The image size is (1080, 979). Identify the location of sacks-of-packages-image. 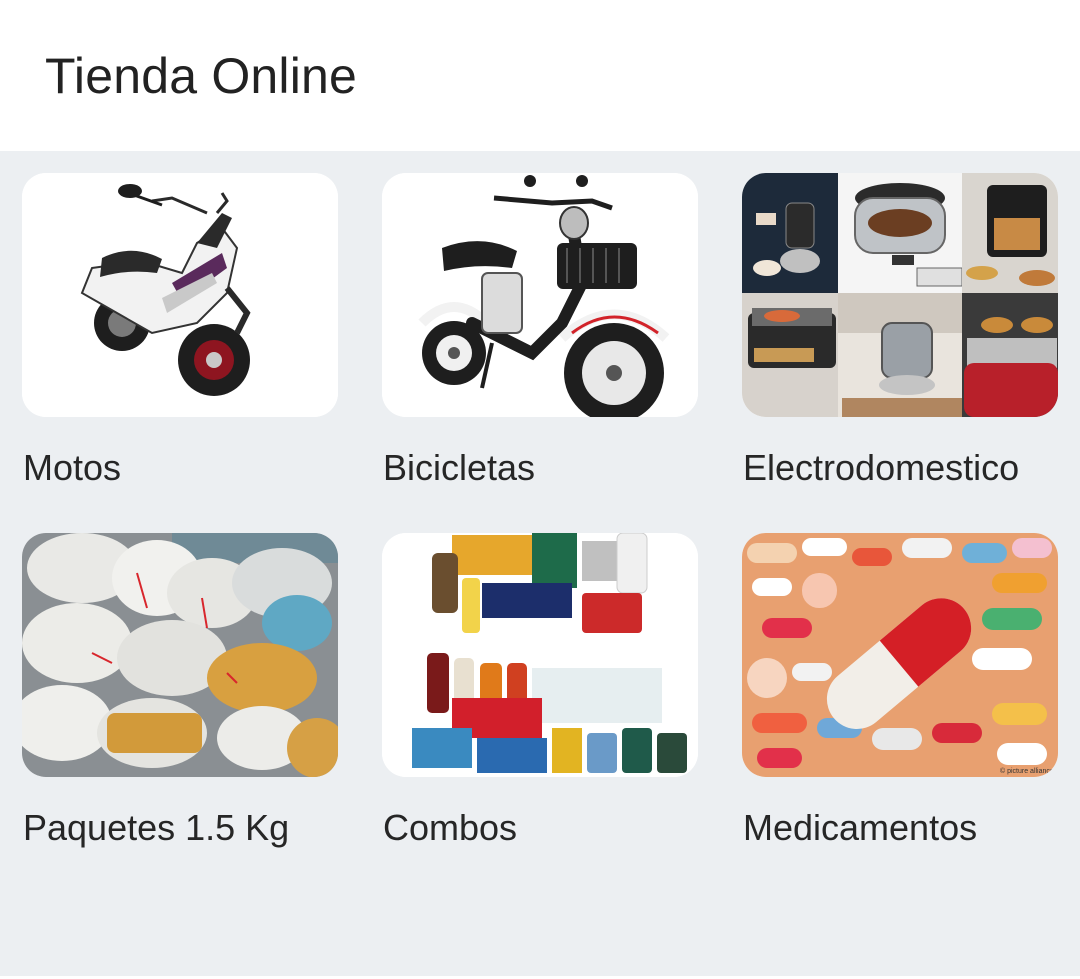
(180, 655).